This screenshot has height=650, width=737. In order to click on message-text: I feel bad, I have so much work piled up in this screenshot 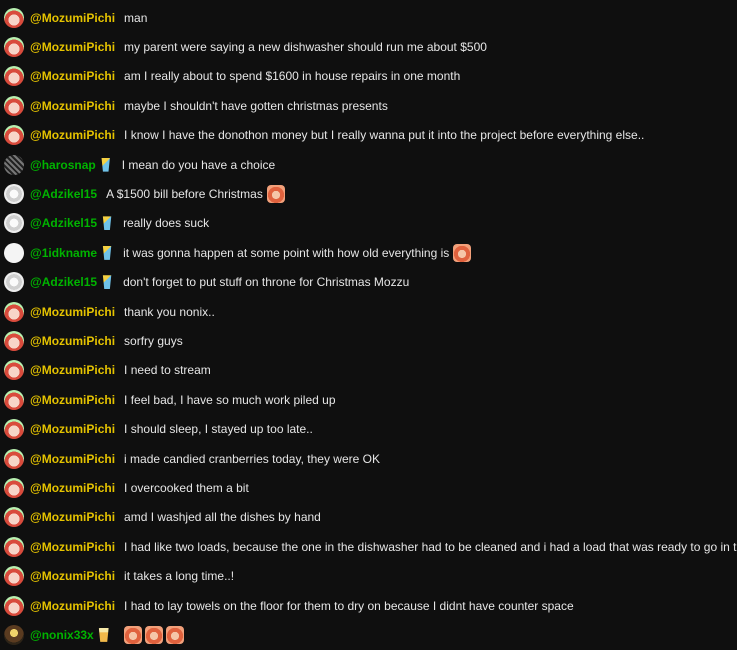, I will do `click(230, 399)`.